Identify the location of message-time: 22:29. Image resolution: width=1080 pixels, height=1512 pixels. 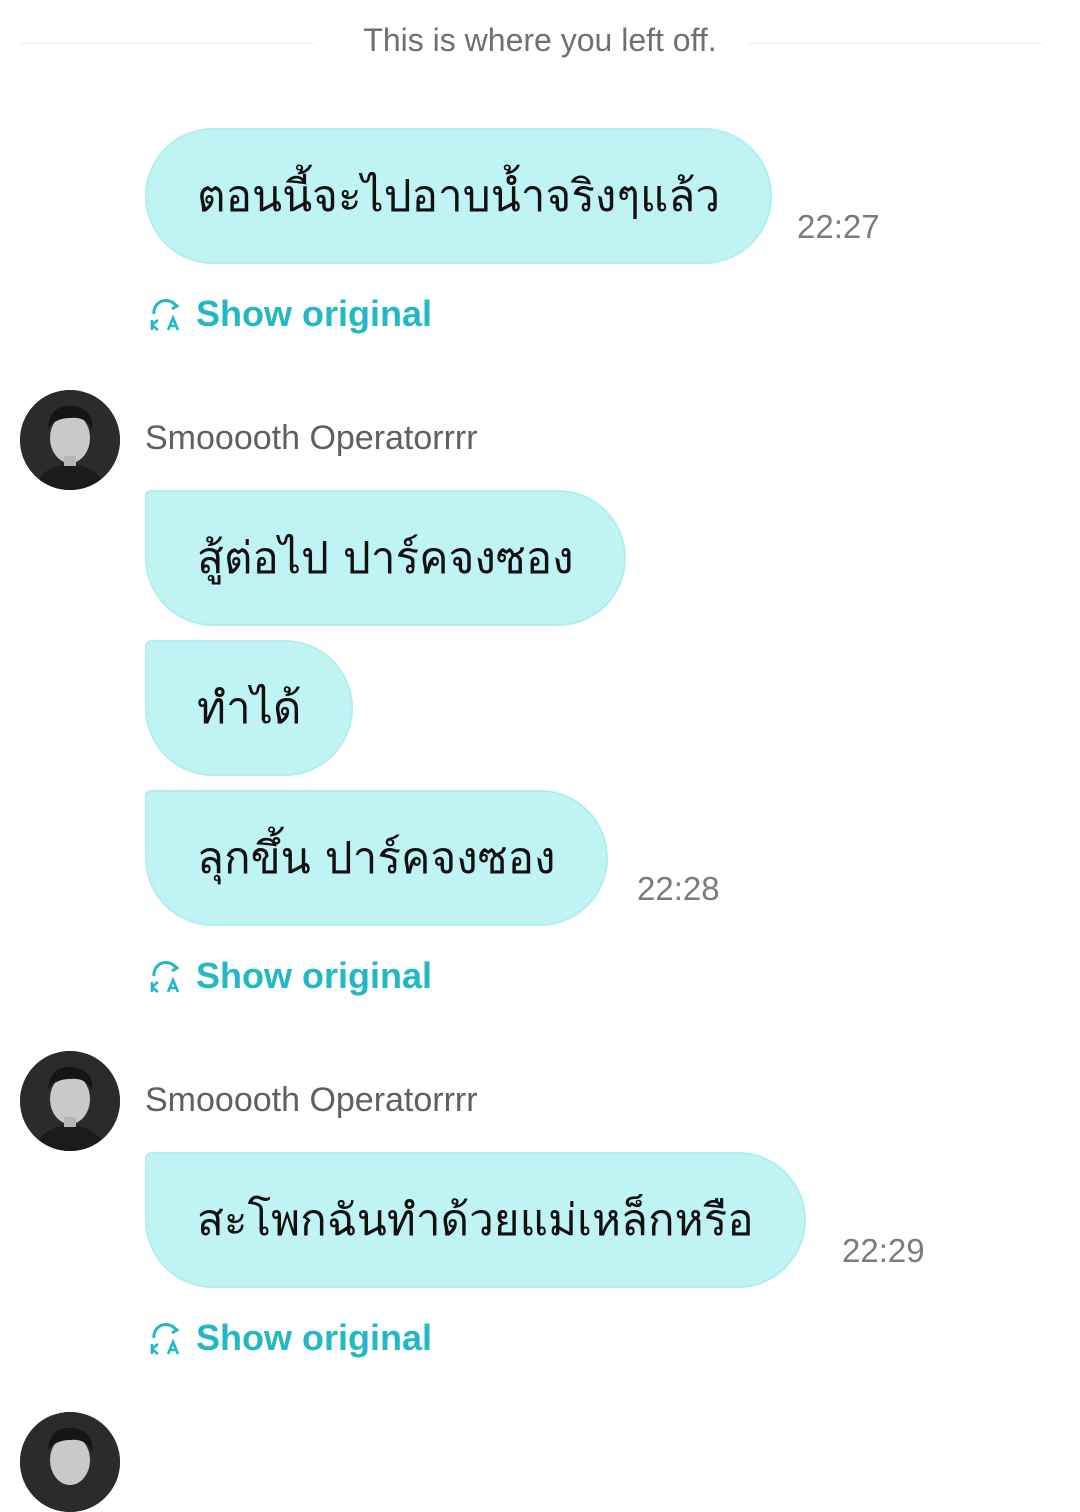
(883, 1250).